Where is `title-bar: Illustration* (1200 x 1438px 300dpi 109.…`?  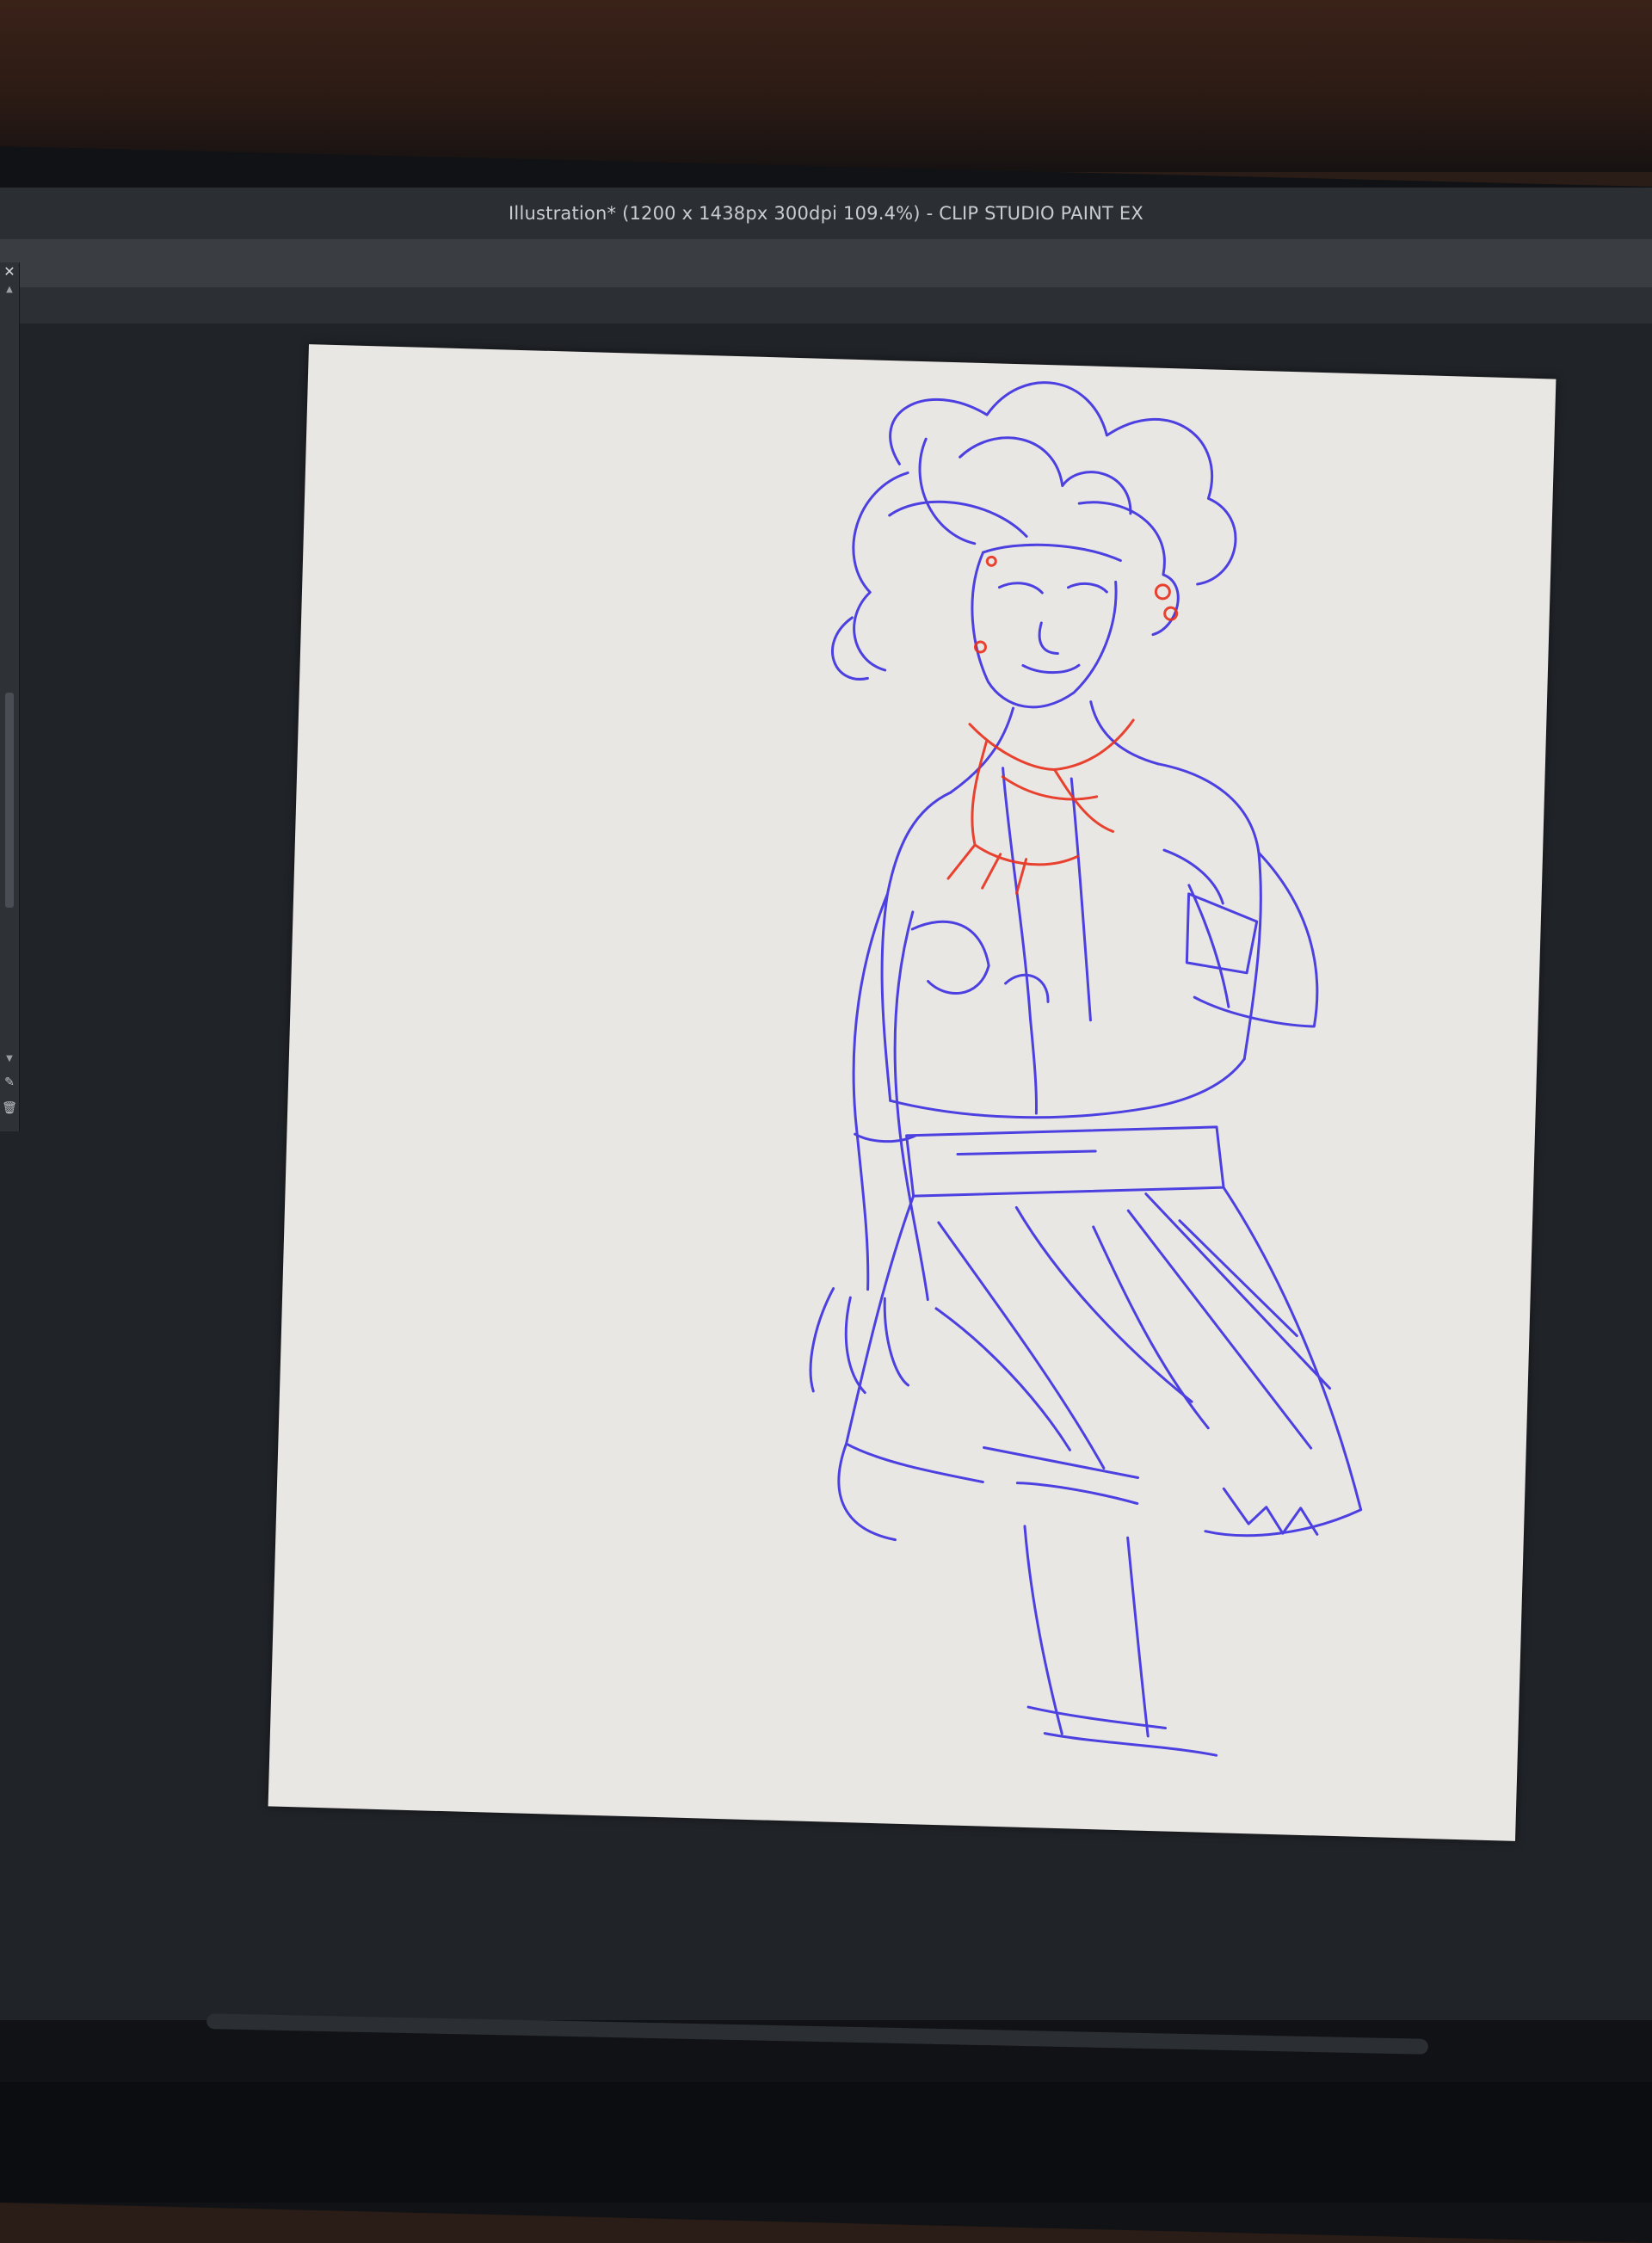 title-bar: Illustration* (1200 x 1438px 300dpi 109.… is located at coordinates (826, 213).